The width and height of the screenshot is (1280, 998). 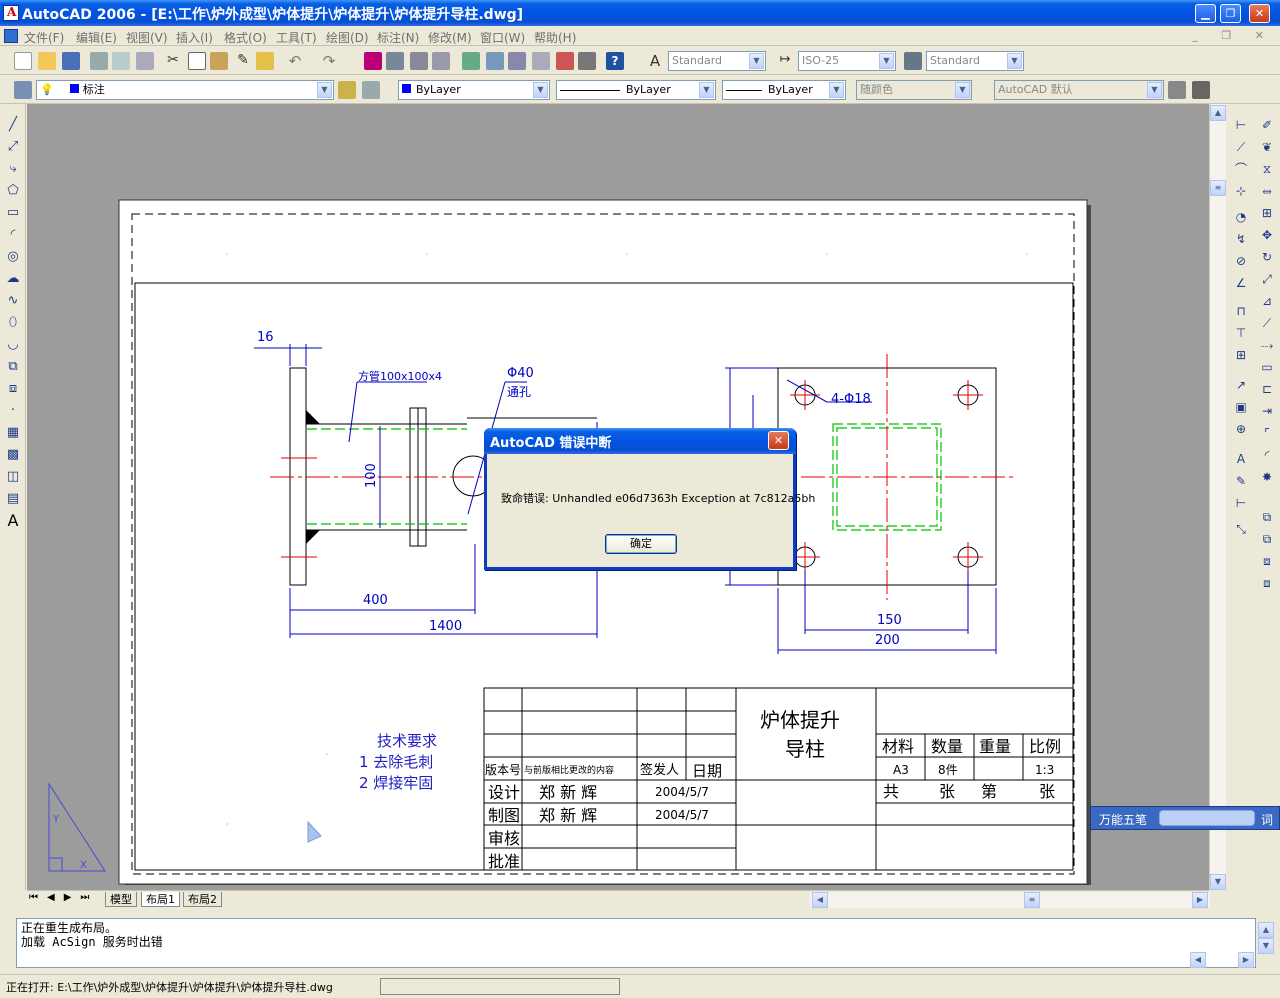 I want to click on open-icon, so click(x=47, y=61).